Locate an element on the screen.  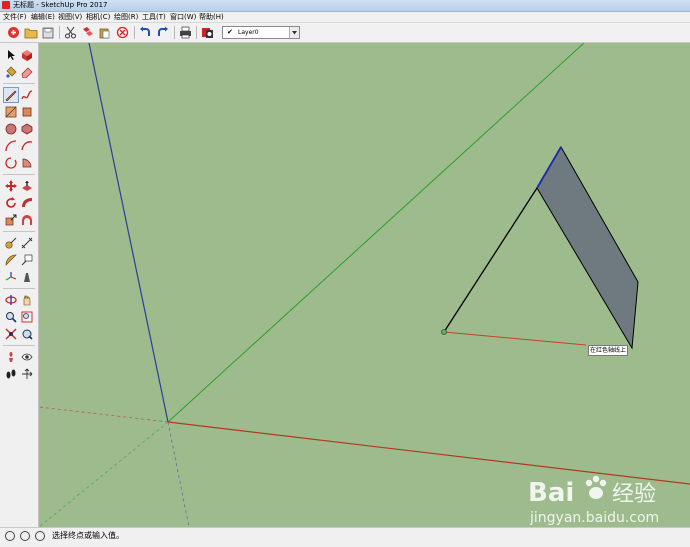
section-plane-icon is located at coordinates (27, 374).